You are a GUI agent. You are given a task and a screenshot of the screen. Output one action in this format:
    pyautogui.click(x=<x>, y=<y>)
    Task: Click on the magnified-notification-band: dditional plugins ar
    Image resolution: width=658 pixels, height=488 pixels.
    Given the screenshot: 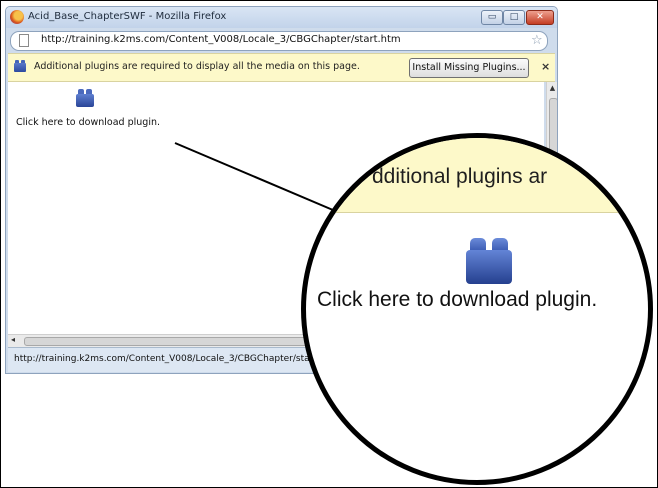 What is the action you would take?
    pyautogui.click(x=477, y=175)
    